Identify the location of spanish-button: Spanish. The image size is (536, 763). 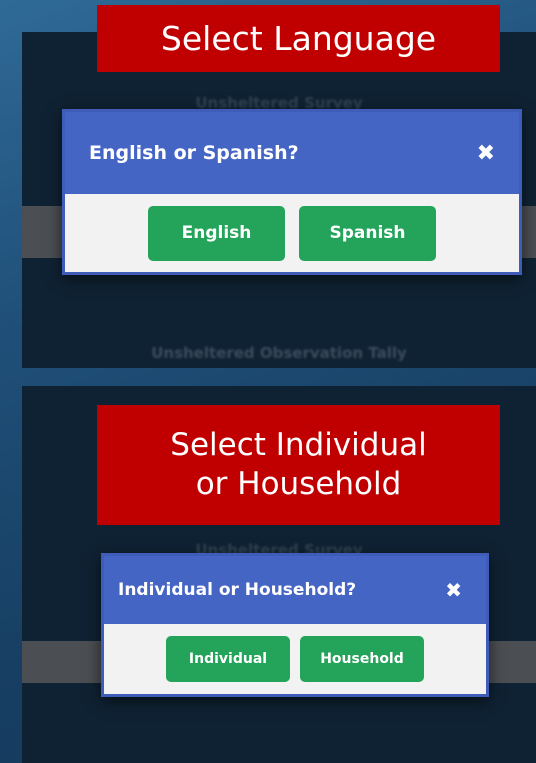
(367, 233).